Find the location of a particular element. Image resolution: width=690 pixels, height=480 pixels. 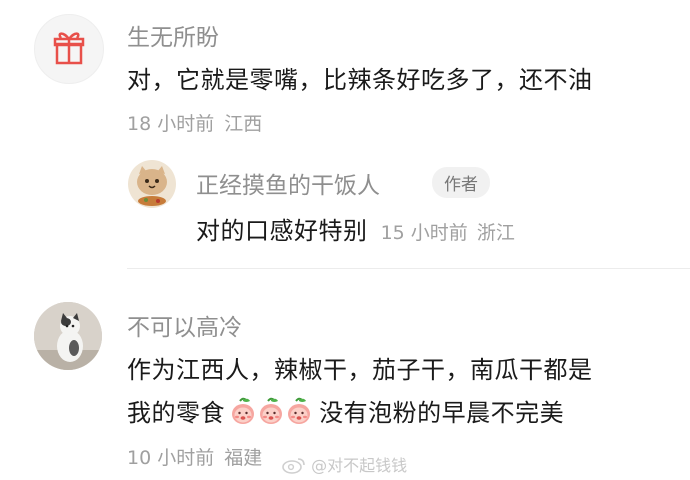

comment-text-suffix: 没有泡粉的早晨不完美 is located at coordinates (442, 413).